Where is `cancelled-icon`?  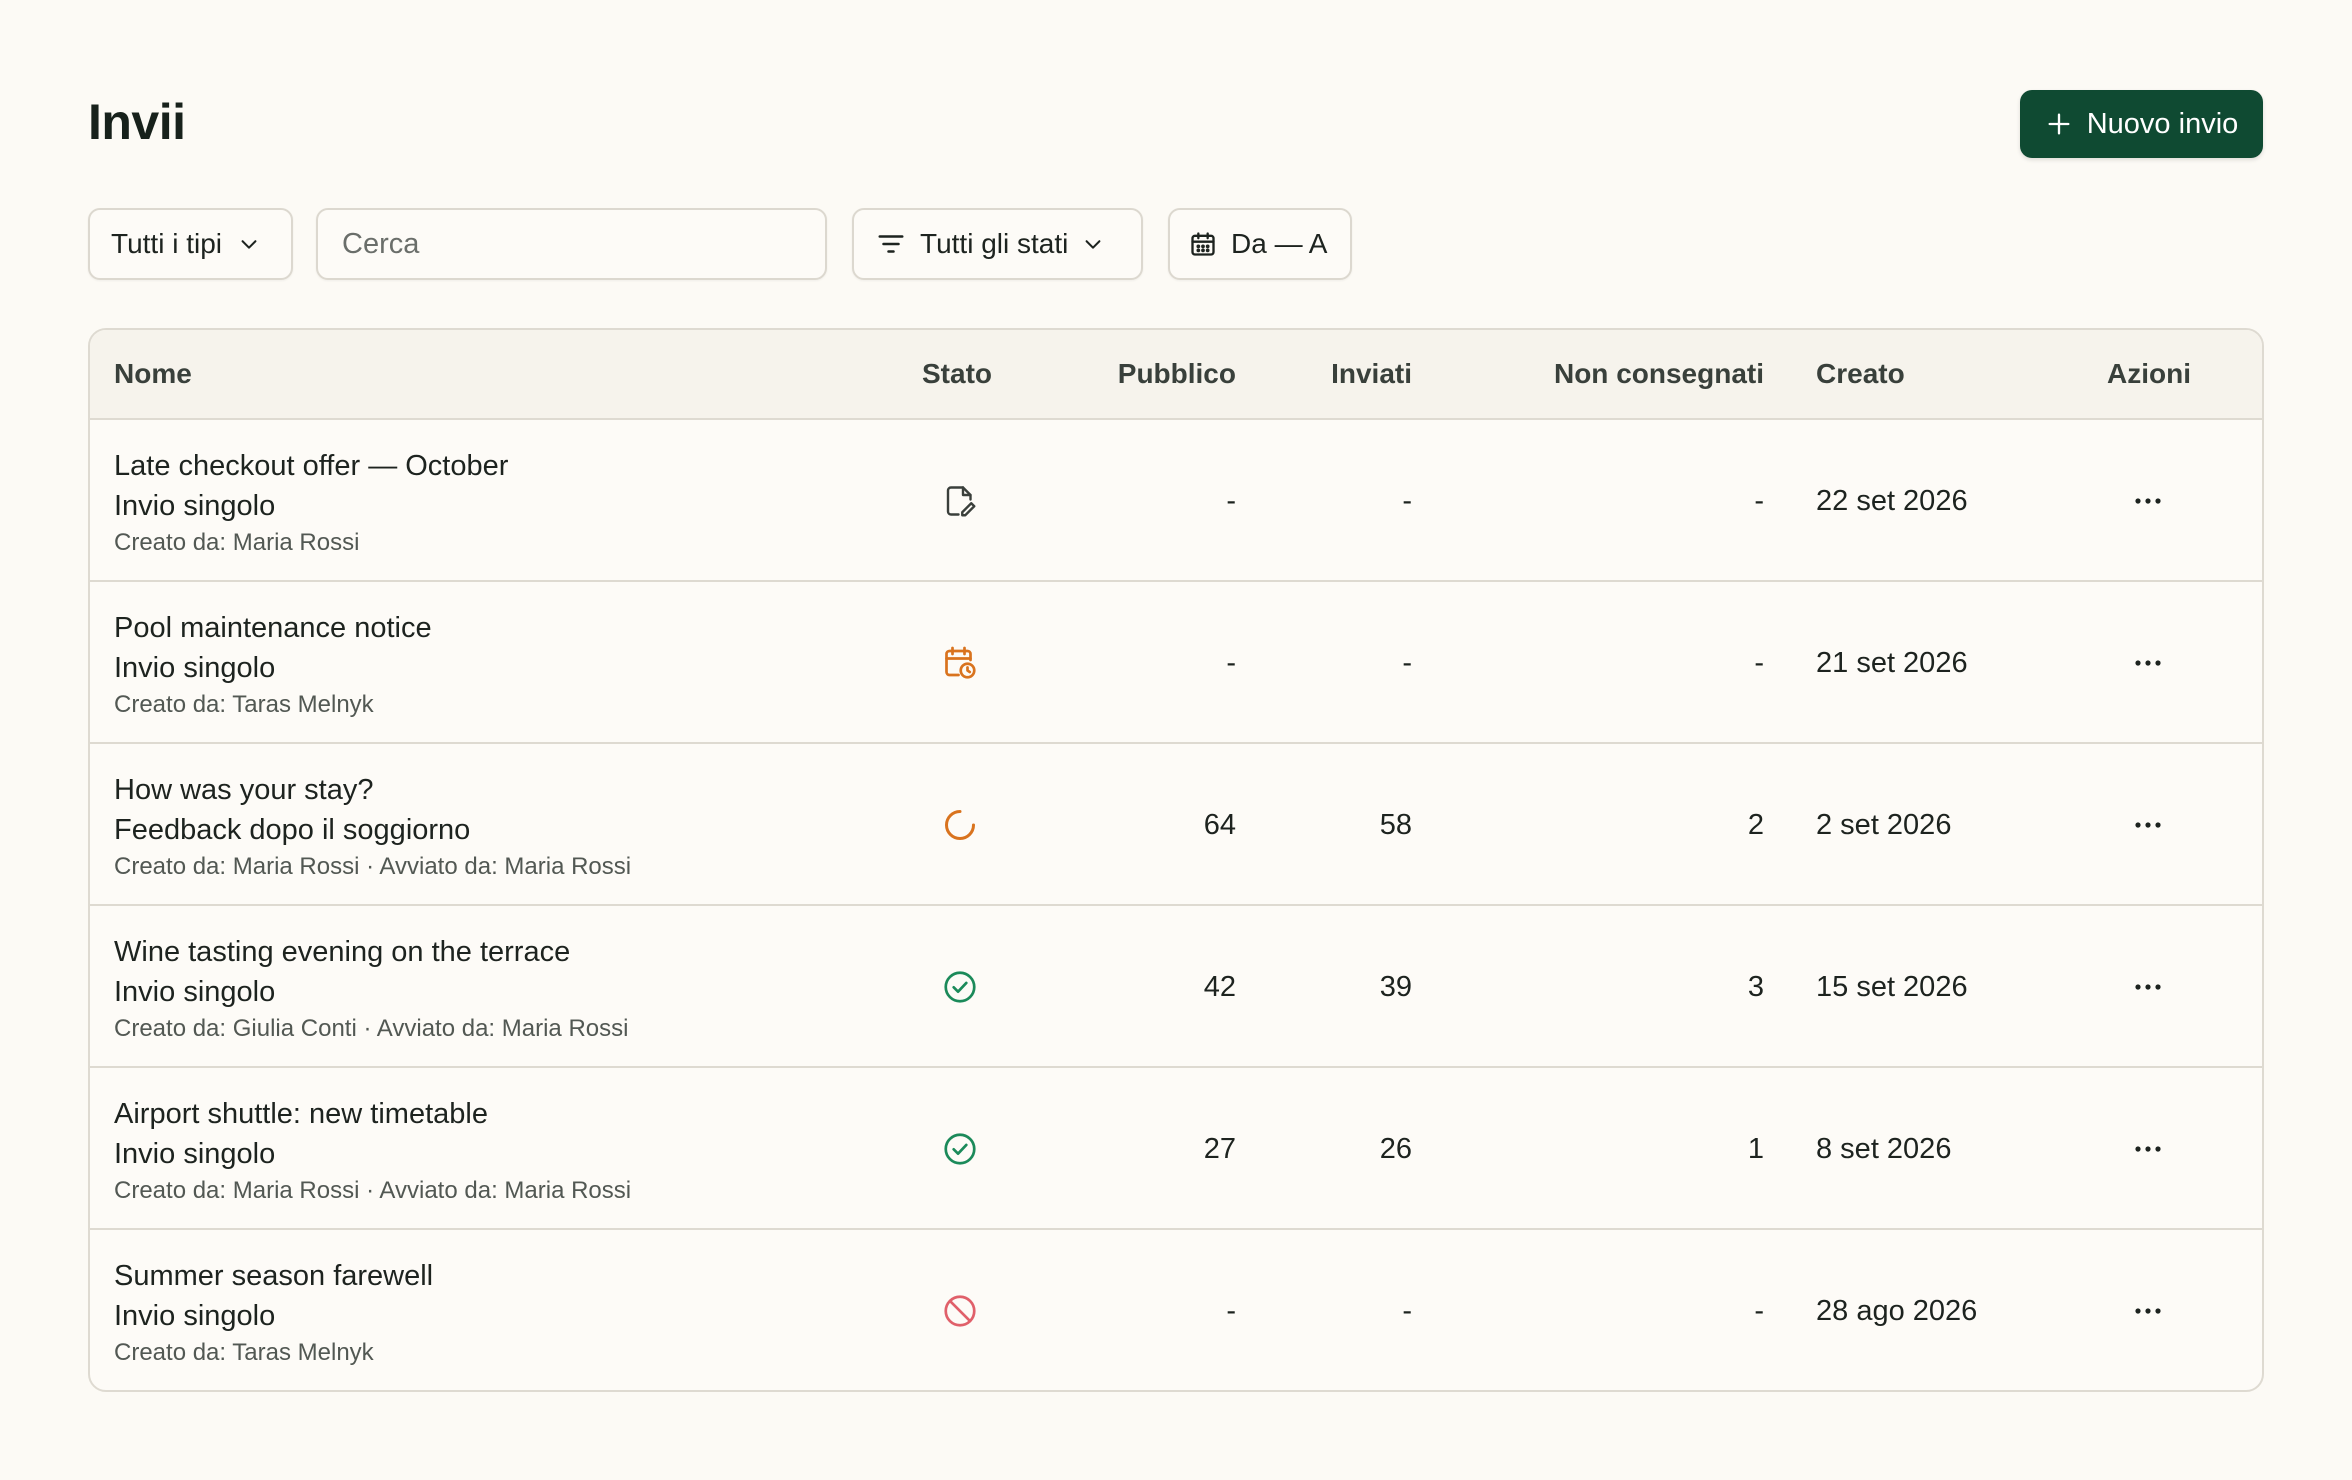
cancelled-icon is located at coordinates (960, 1311).